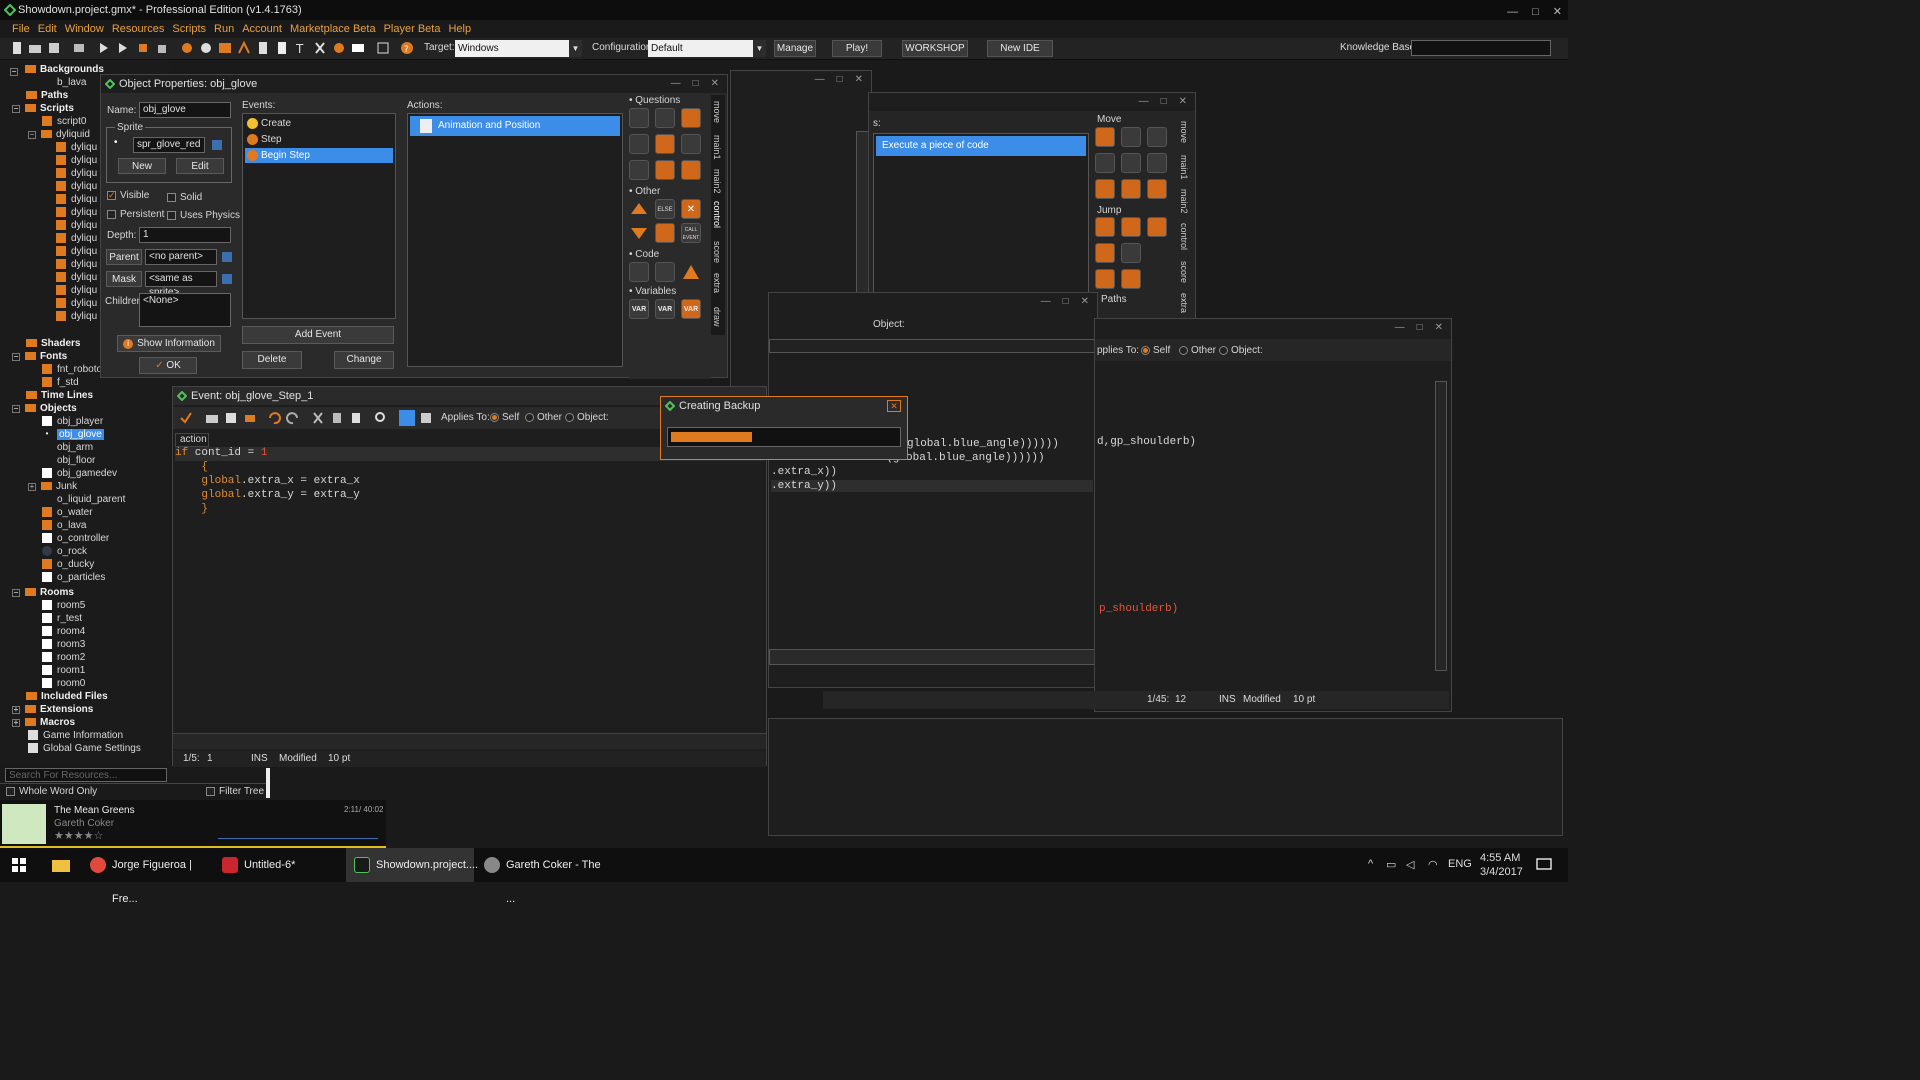 The height and width of the screenshot is (1080, 1920). I want to click on move-contact-icon, so click(1105, 279).